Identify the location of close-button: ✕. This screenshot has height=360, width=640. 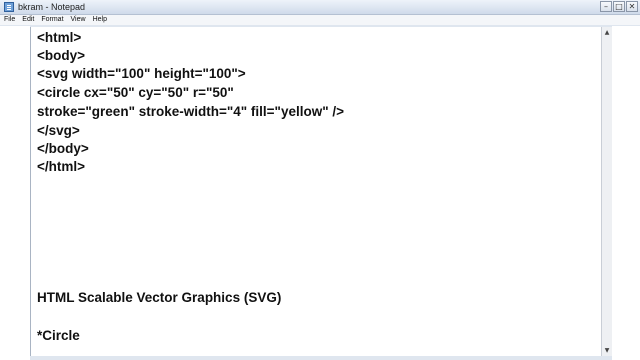
(632, 6).